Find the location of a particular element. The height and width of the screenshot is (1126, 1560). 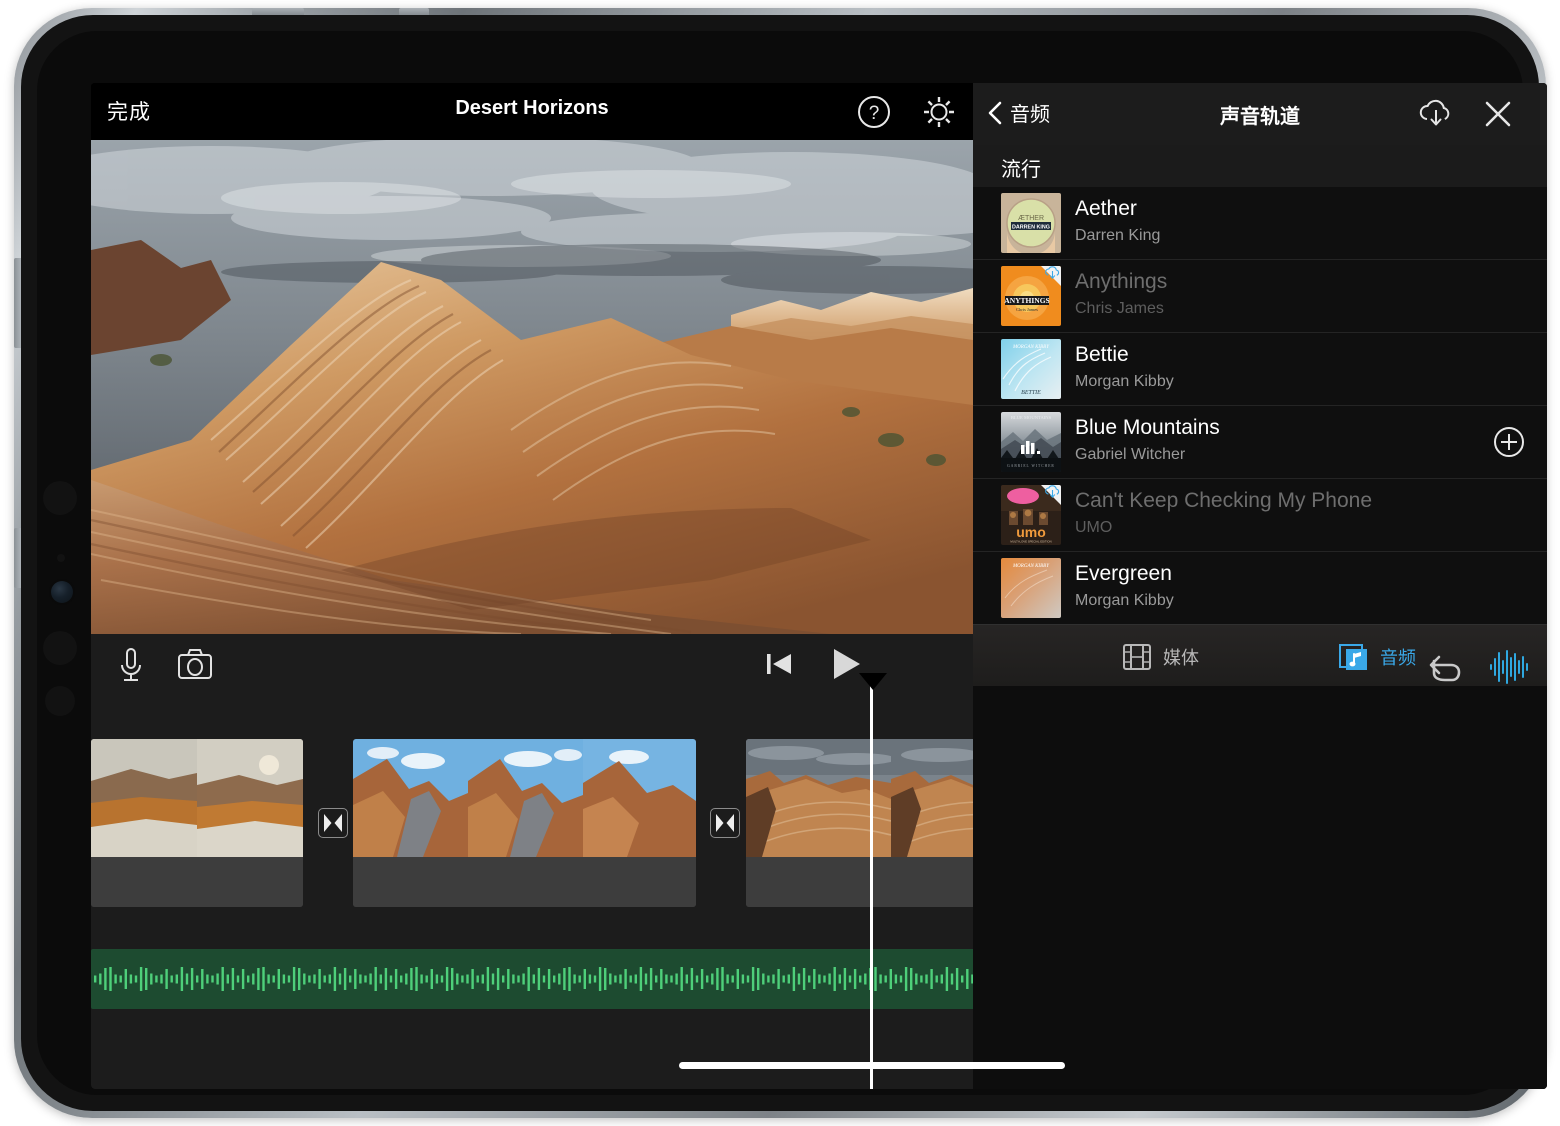

svg-text: GABRIEL WITCHER is located at coordinates (1031, 466).